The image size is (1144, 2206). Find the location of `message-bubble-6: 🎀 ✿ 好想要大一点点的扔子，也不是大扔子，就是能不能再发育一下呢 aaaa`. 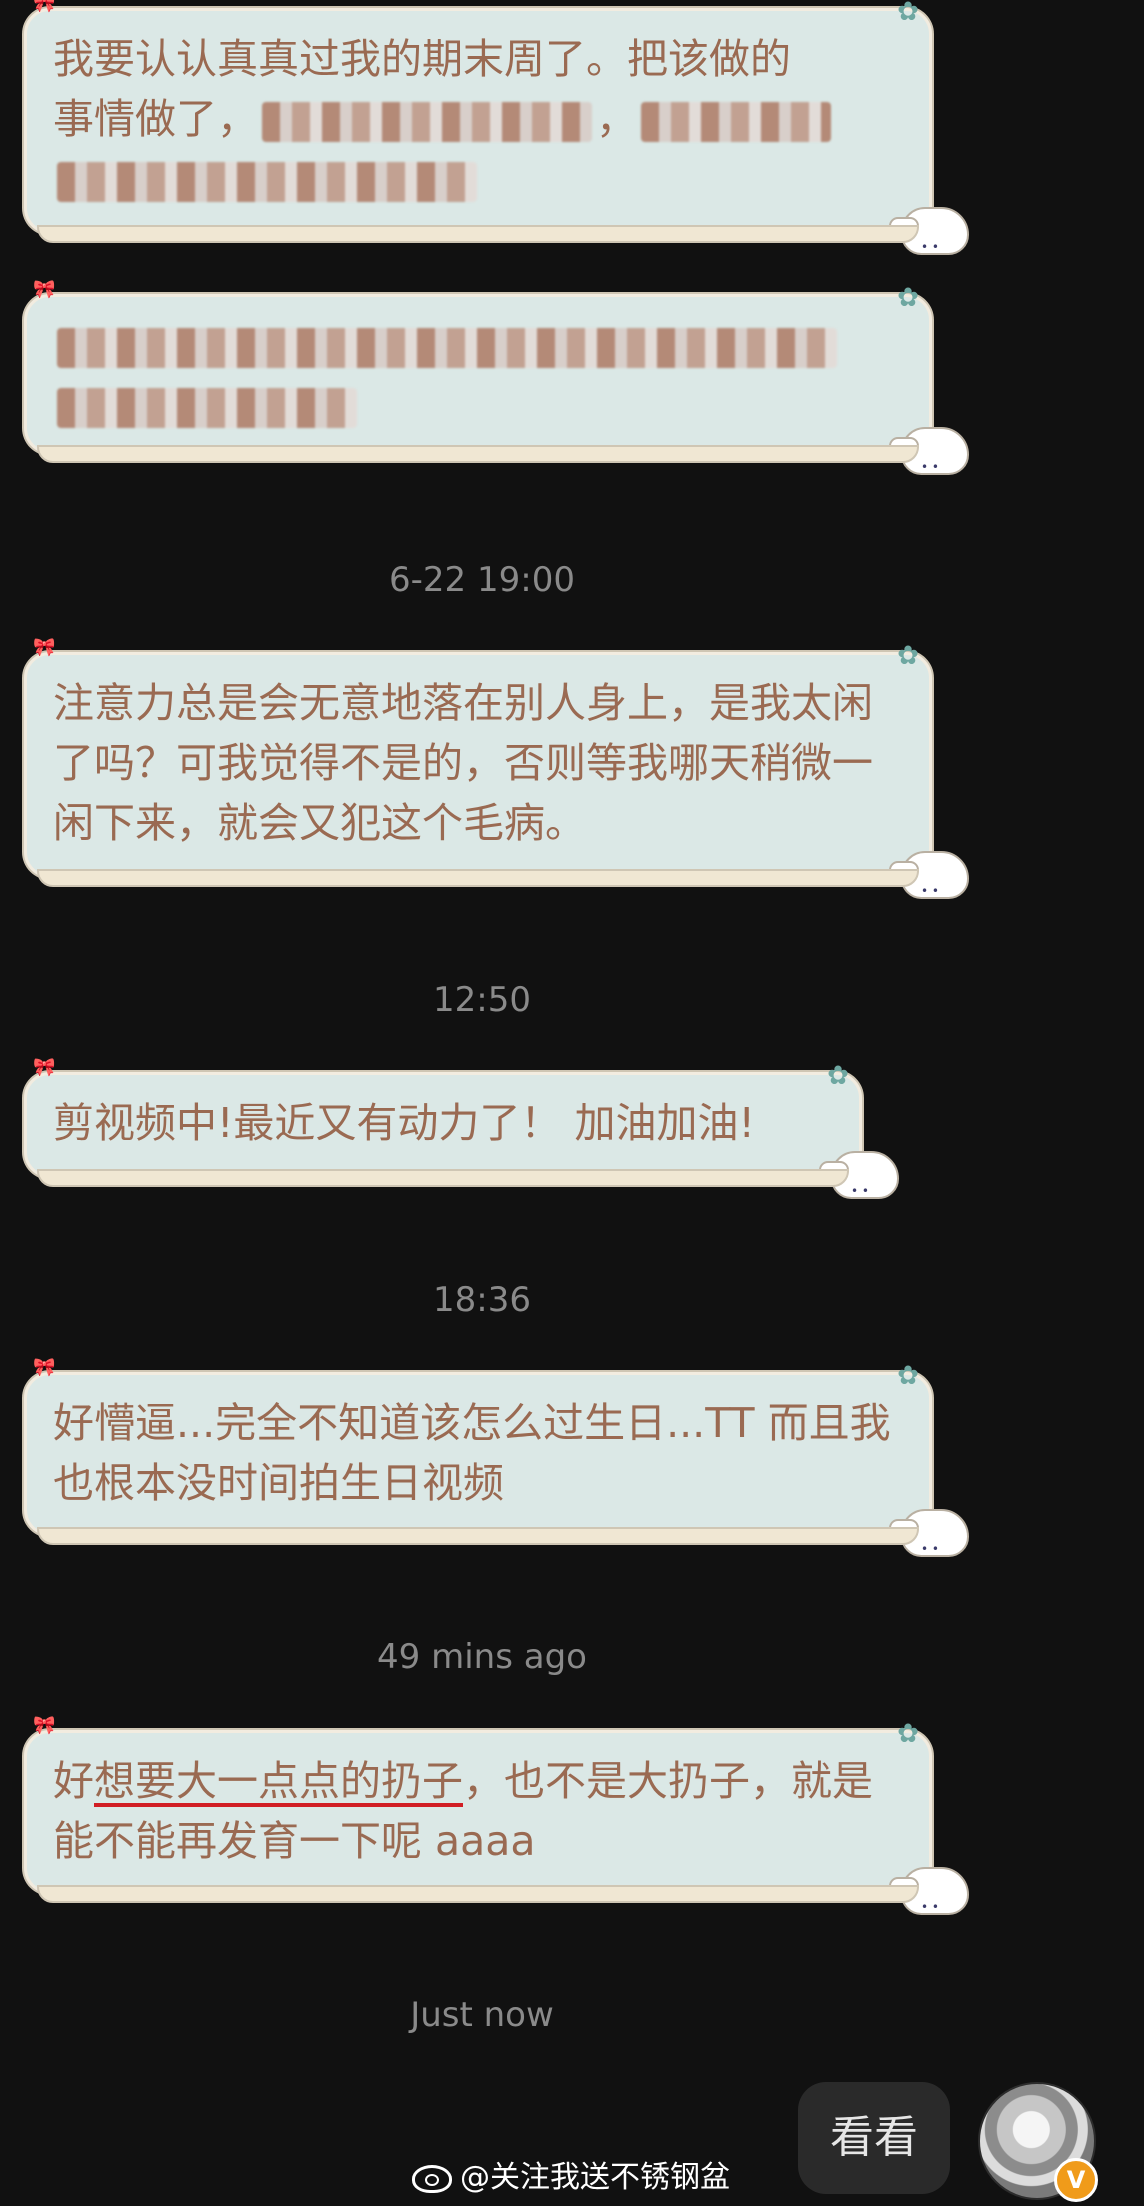

message-bubble-6: 🎀 ✿ 好想要大一点点的扔子，也不是大扔子，就是能不能再发育一下呢 aaaa is located at coordinates (496, 1827).